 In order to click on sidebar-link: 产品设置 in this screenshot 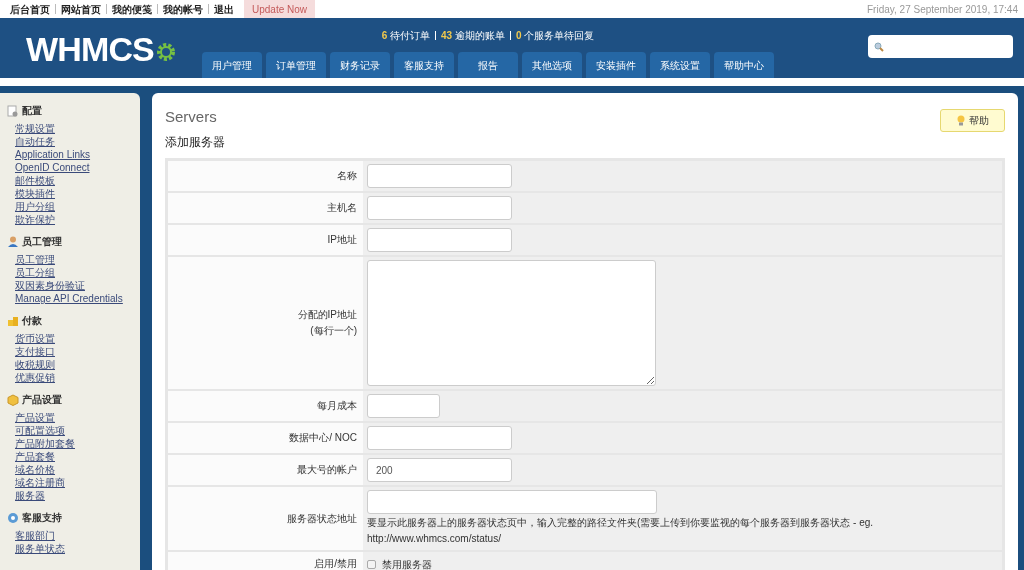, I will do `click(35, 417)`.